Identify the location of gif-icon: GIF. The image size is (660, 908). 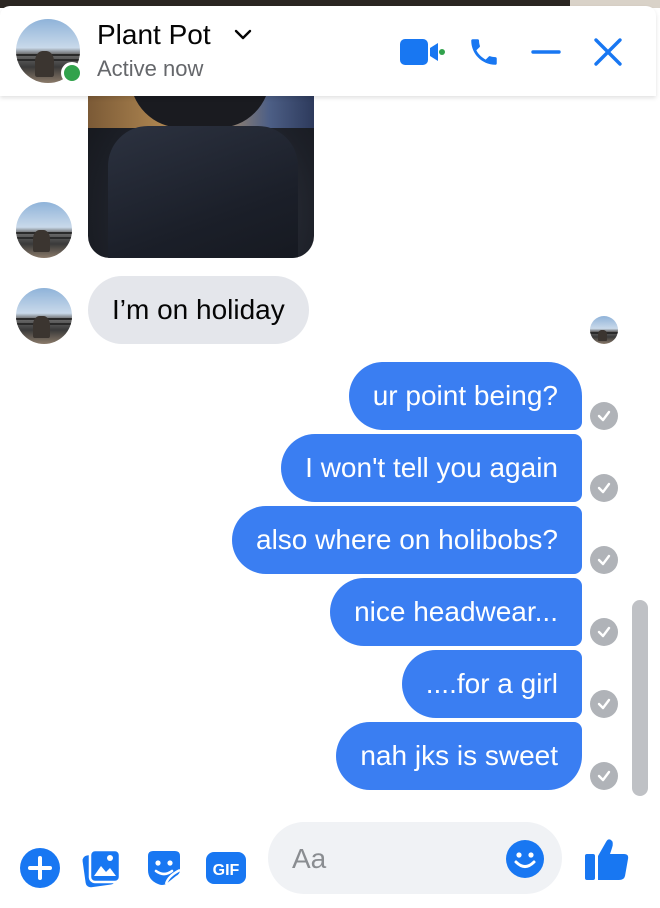
(226, 868).